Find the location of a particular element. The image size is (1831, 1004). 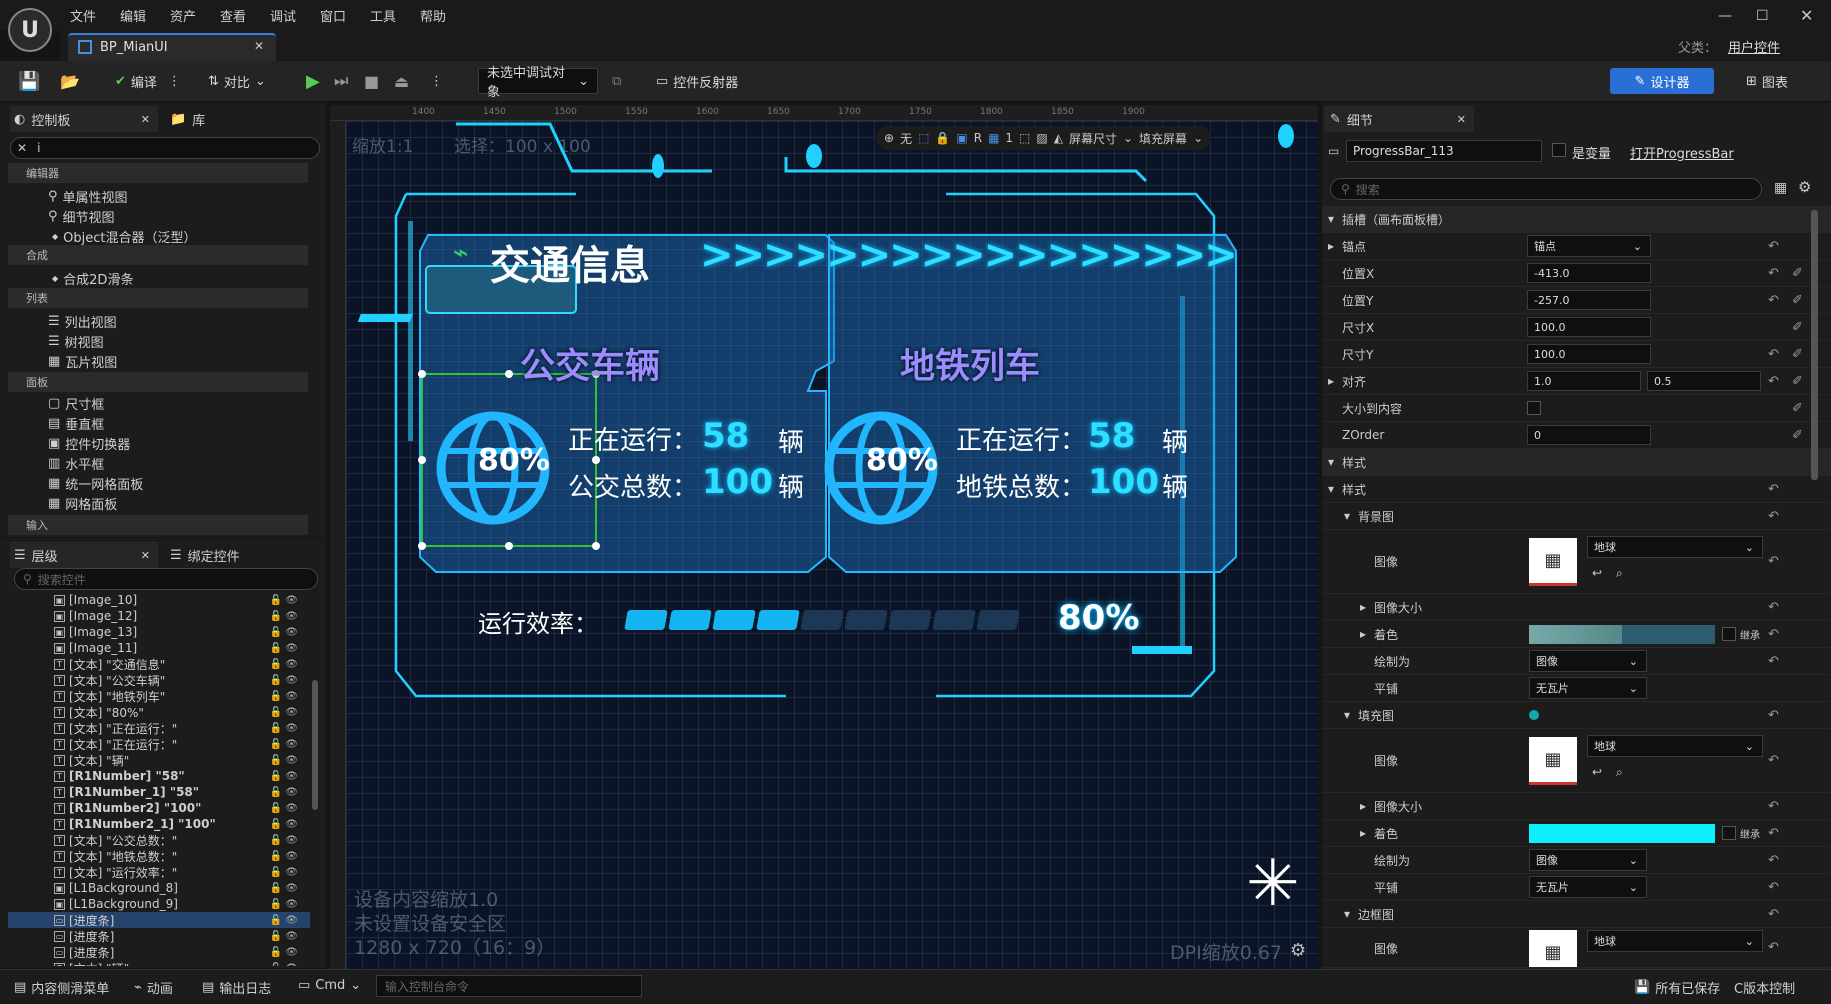

unreal-logo-icon: U is located at coordinates (30, 30).